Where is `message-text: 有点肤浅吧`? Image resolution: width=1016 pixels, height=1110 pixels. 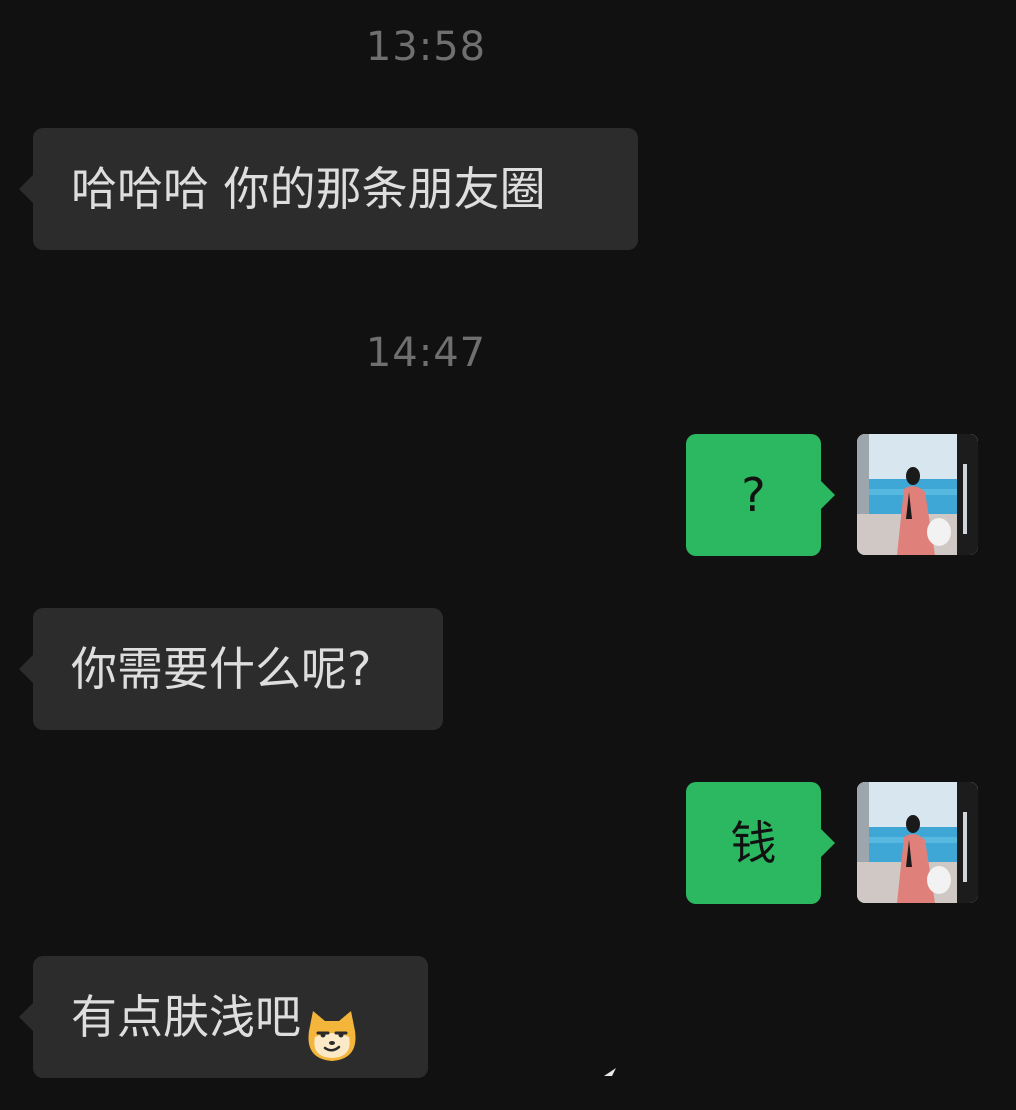
message-text: 有点肤浅吧 is located at coordinates (186, 1017).